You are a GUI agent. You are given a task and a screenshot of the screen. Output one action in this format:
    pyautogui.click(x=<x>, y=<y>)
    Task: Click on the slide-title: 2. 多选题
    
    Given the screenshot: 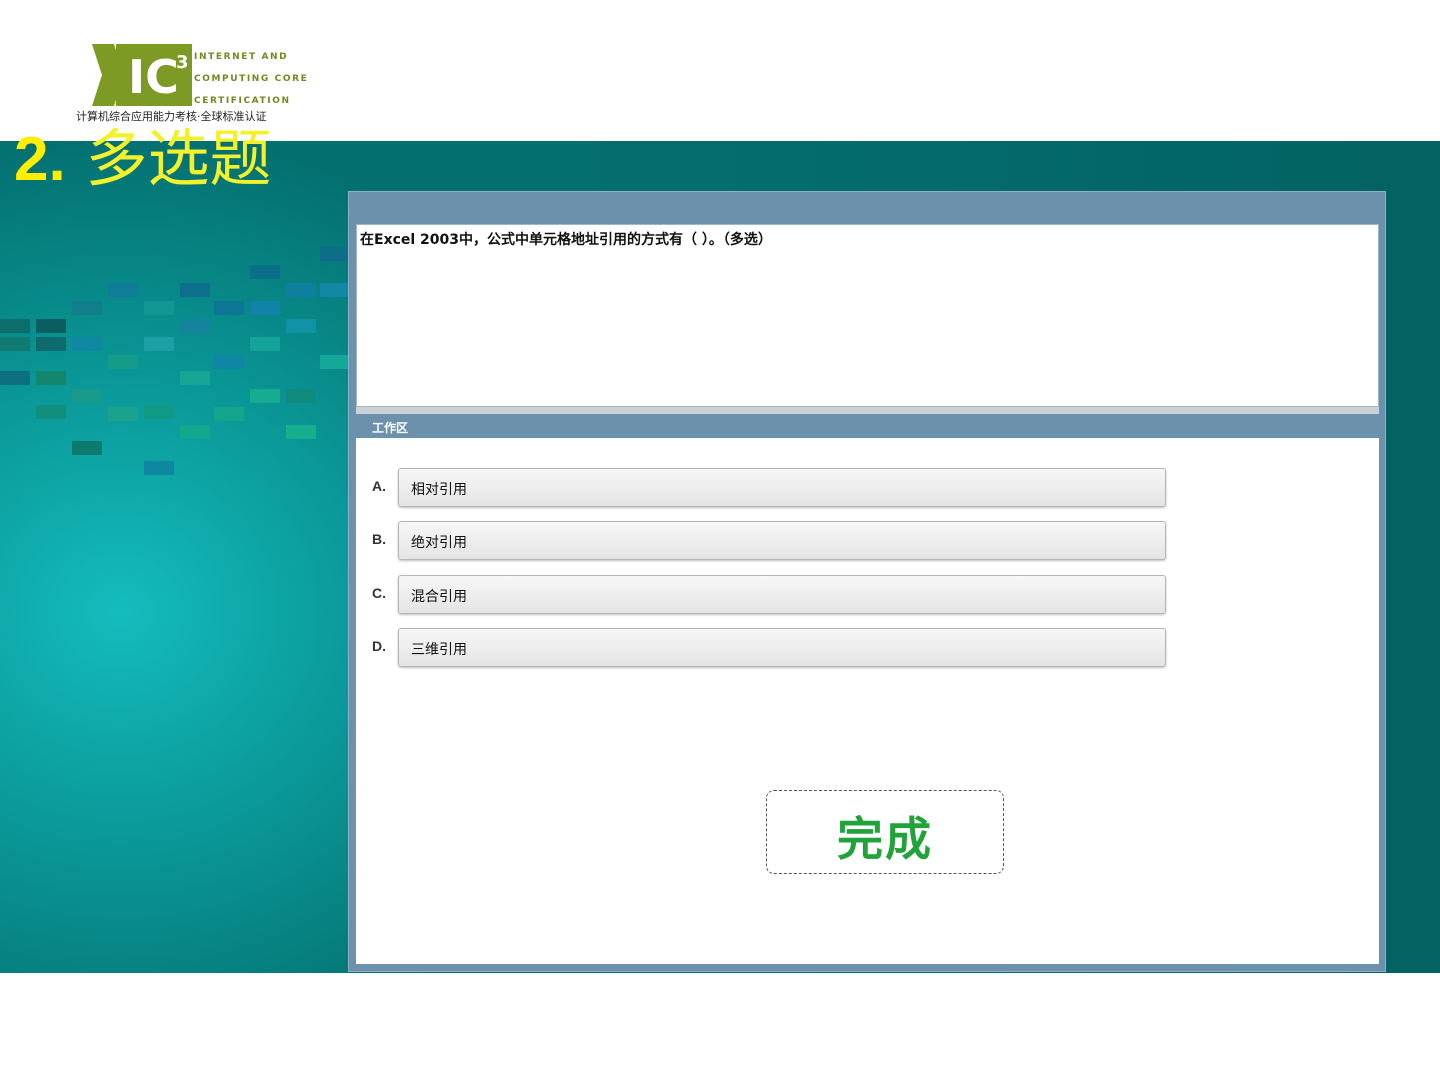 What is the action you would take?
    pyautogui.click(x=144, y=159)
    